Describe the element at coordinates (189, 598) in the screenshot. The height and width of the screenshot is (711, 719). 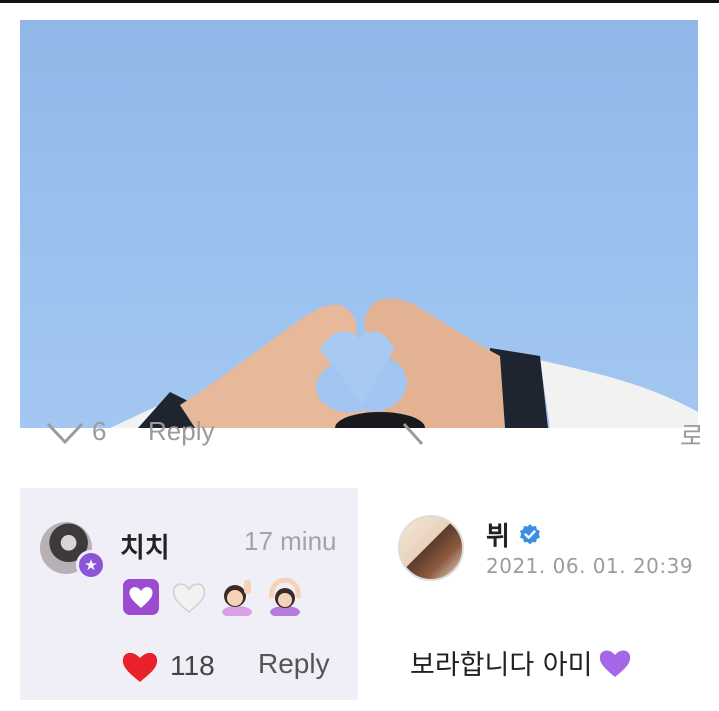
I see `white-heart-icon` at that location.